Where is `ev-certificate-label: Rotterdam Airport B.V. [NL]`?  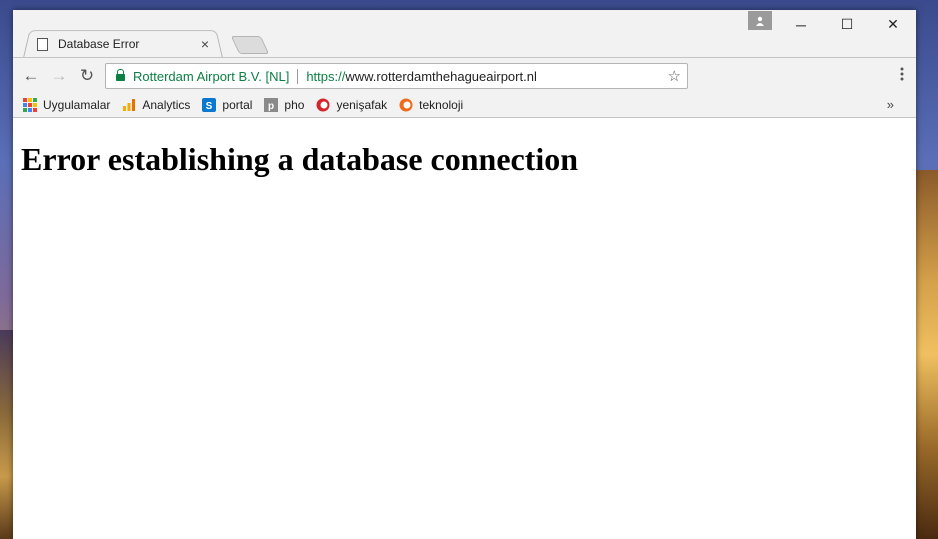 ev-certificate-label: Rotterdam Airport B.V. [NL] is located at coordinates (211, 76).